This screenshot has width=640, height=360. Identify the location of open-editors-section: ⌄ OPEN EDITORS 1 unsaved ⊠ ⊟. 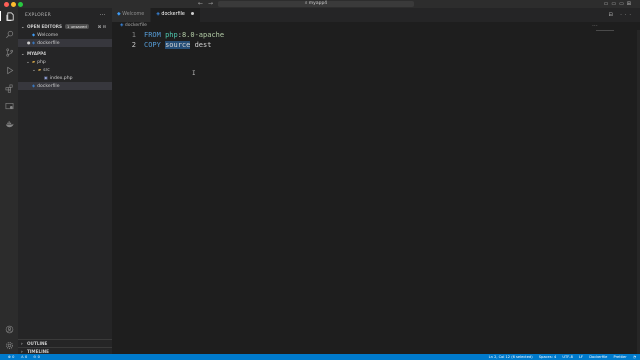
(65, 27).